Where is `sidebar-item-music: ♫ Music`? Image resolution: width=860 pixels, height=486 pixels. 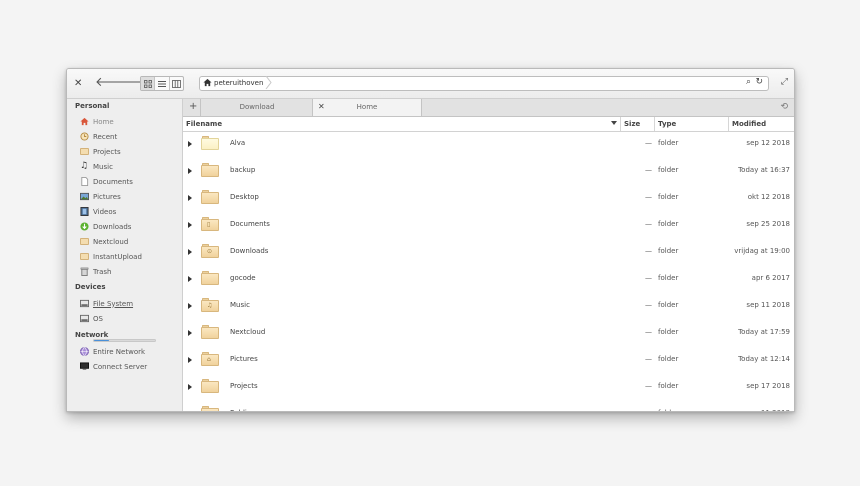 sidebar-item-music: ♫ Music is located at coordinates (96, 166).